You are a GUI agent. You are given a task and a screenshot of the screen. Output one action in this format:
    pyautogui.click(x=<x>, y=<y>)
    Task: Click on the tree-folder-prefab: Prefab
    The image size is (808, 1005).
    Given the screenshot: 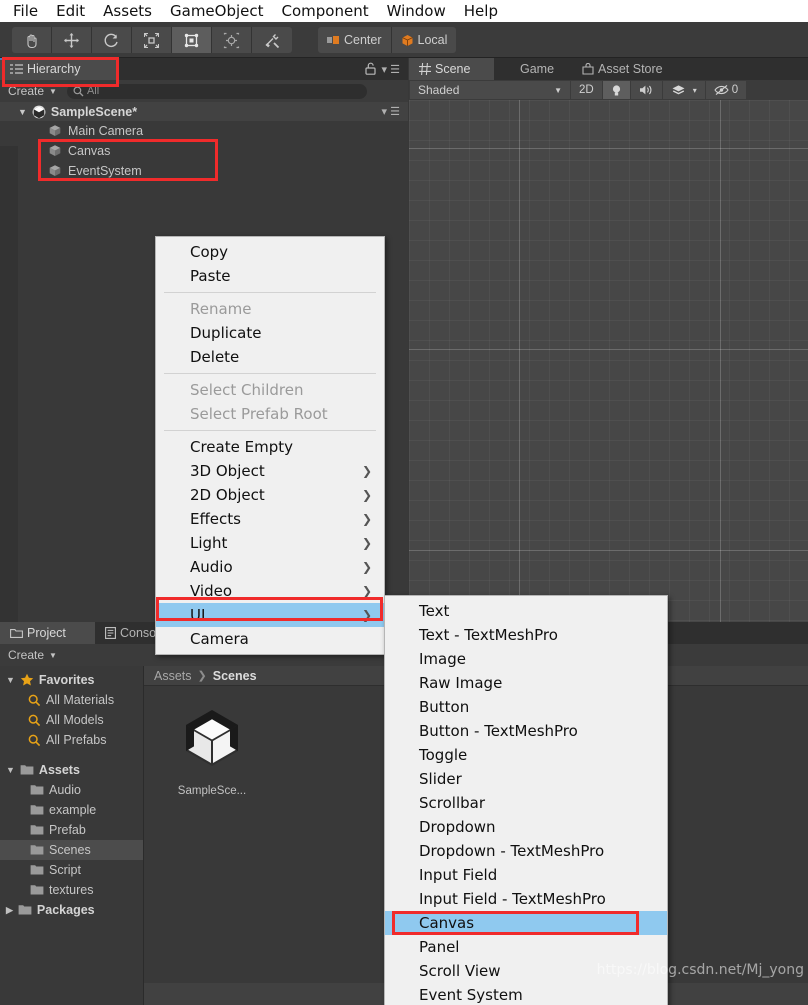 What is the action you would take?
    pyautogui.click(x=71, y=830)
    